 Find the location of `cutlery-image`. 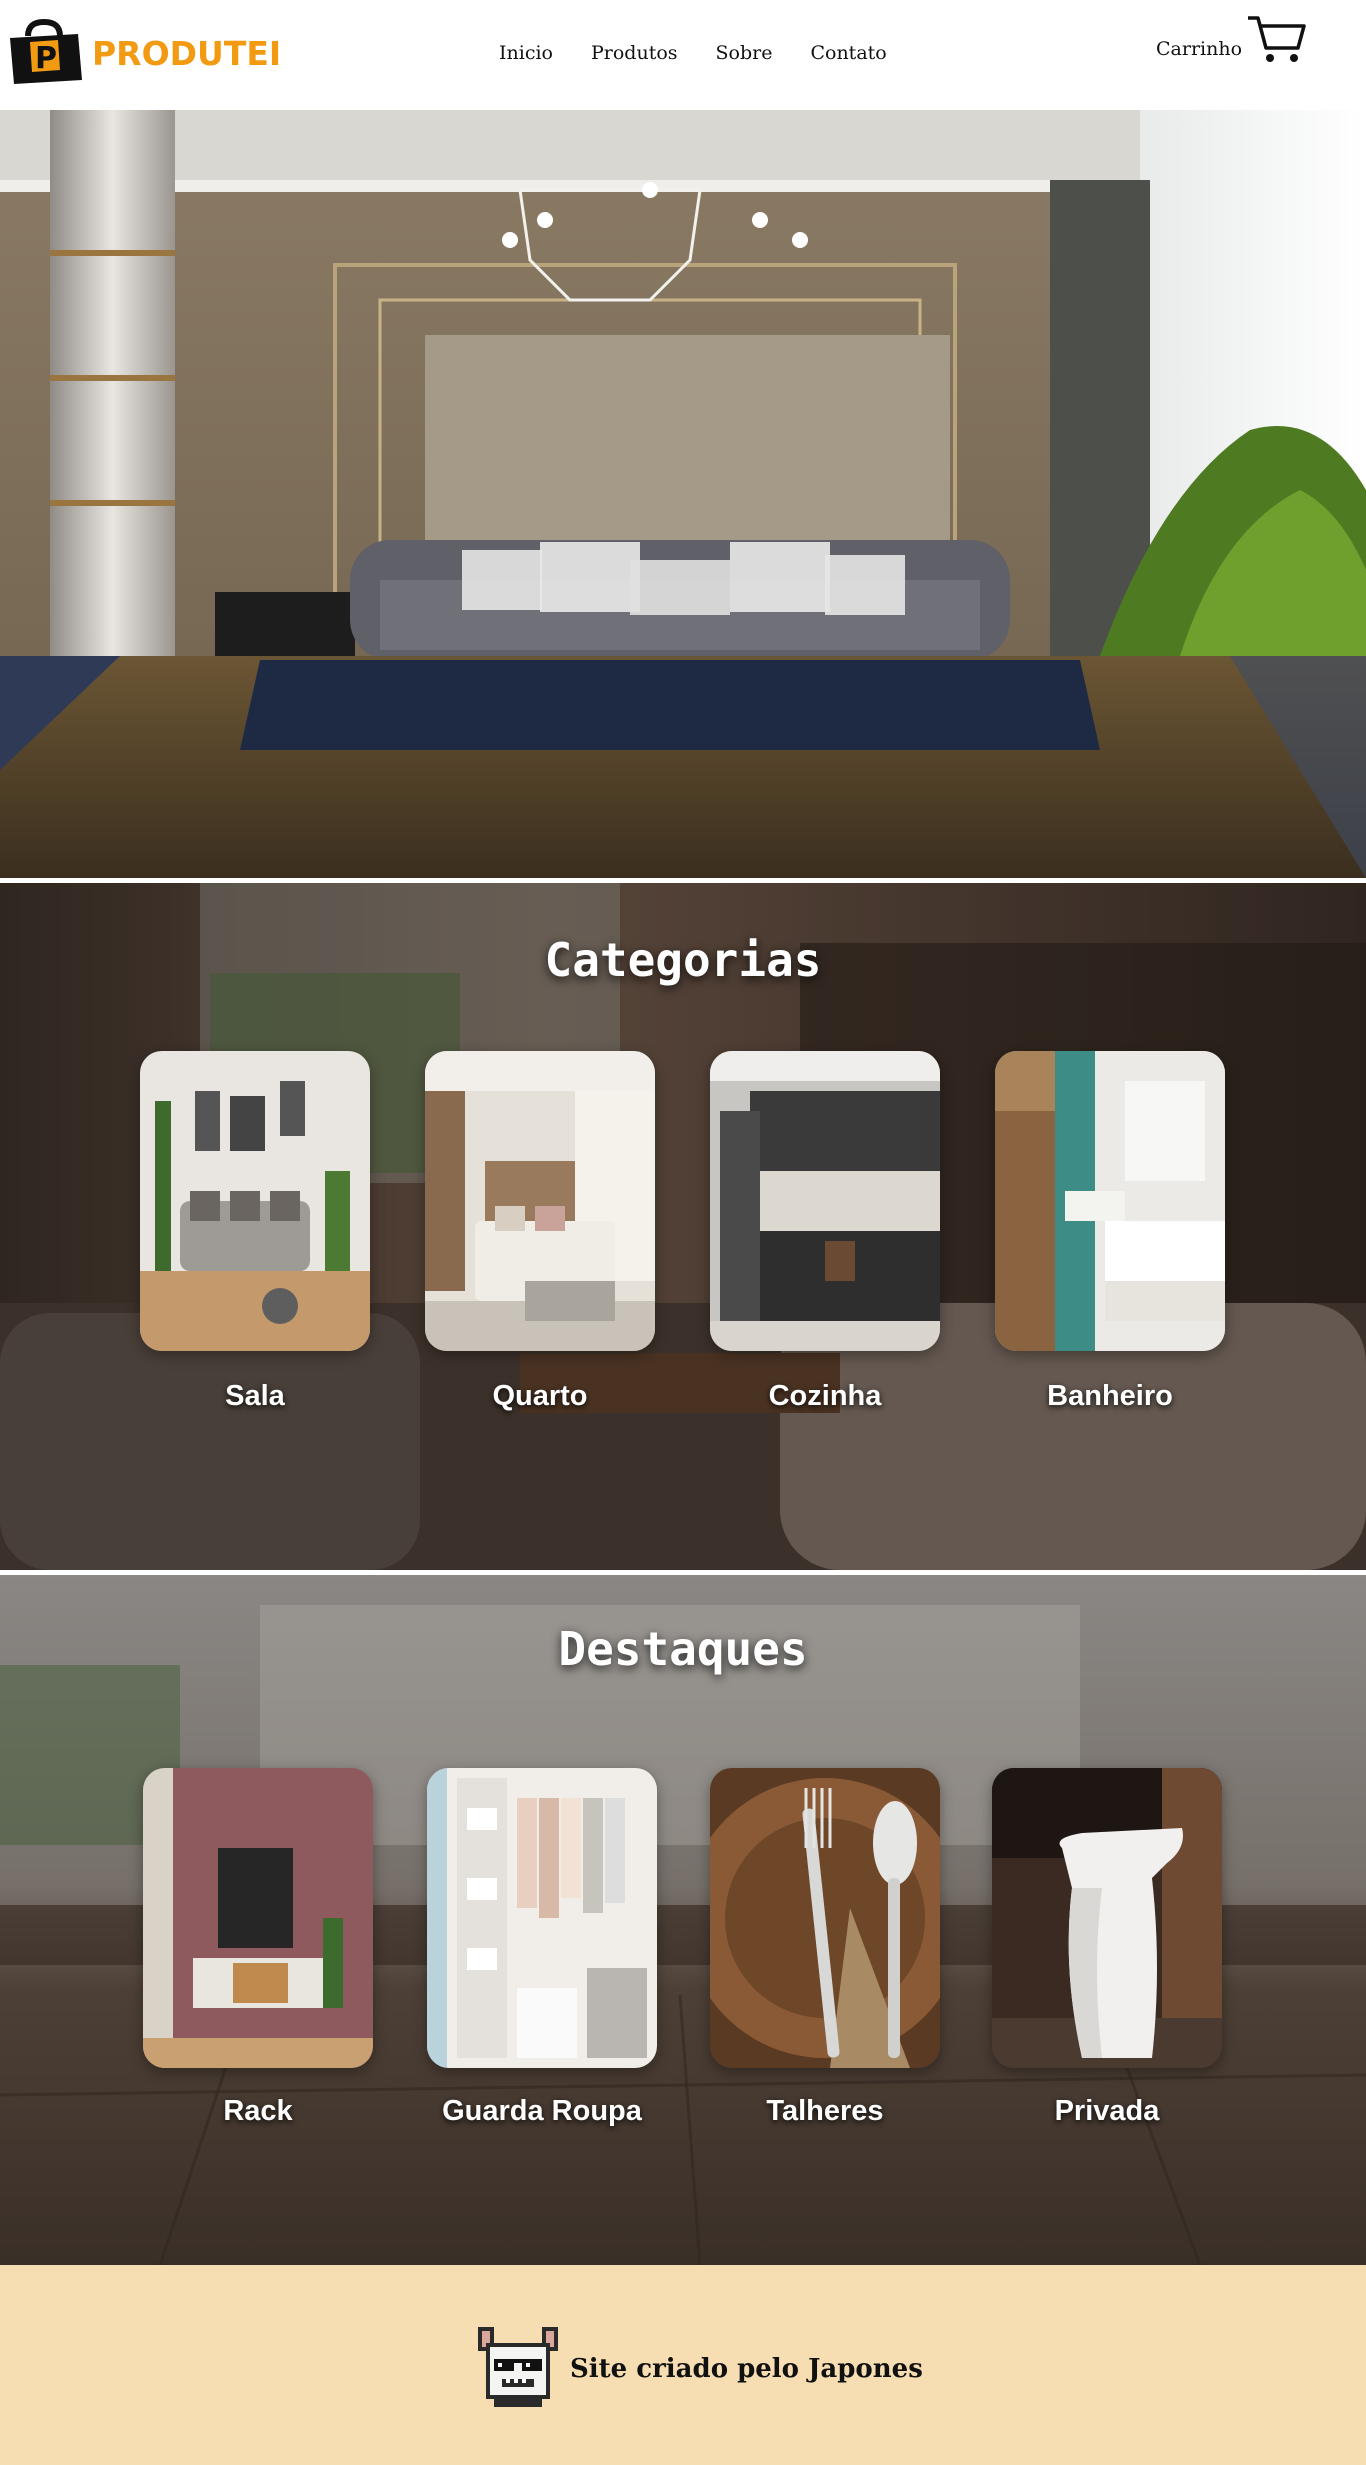

cutlery-image is located at coordinates (825, 1918).